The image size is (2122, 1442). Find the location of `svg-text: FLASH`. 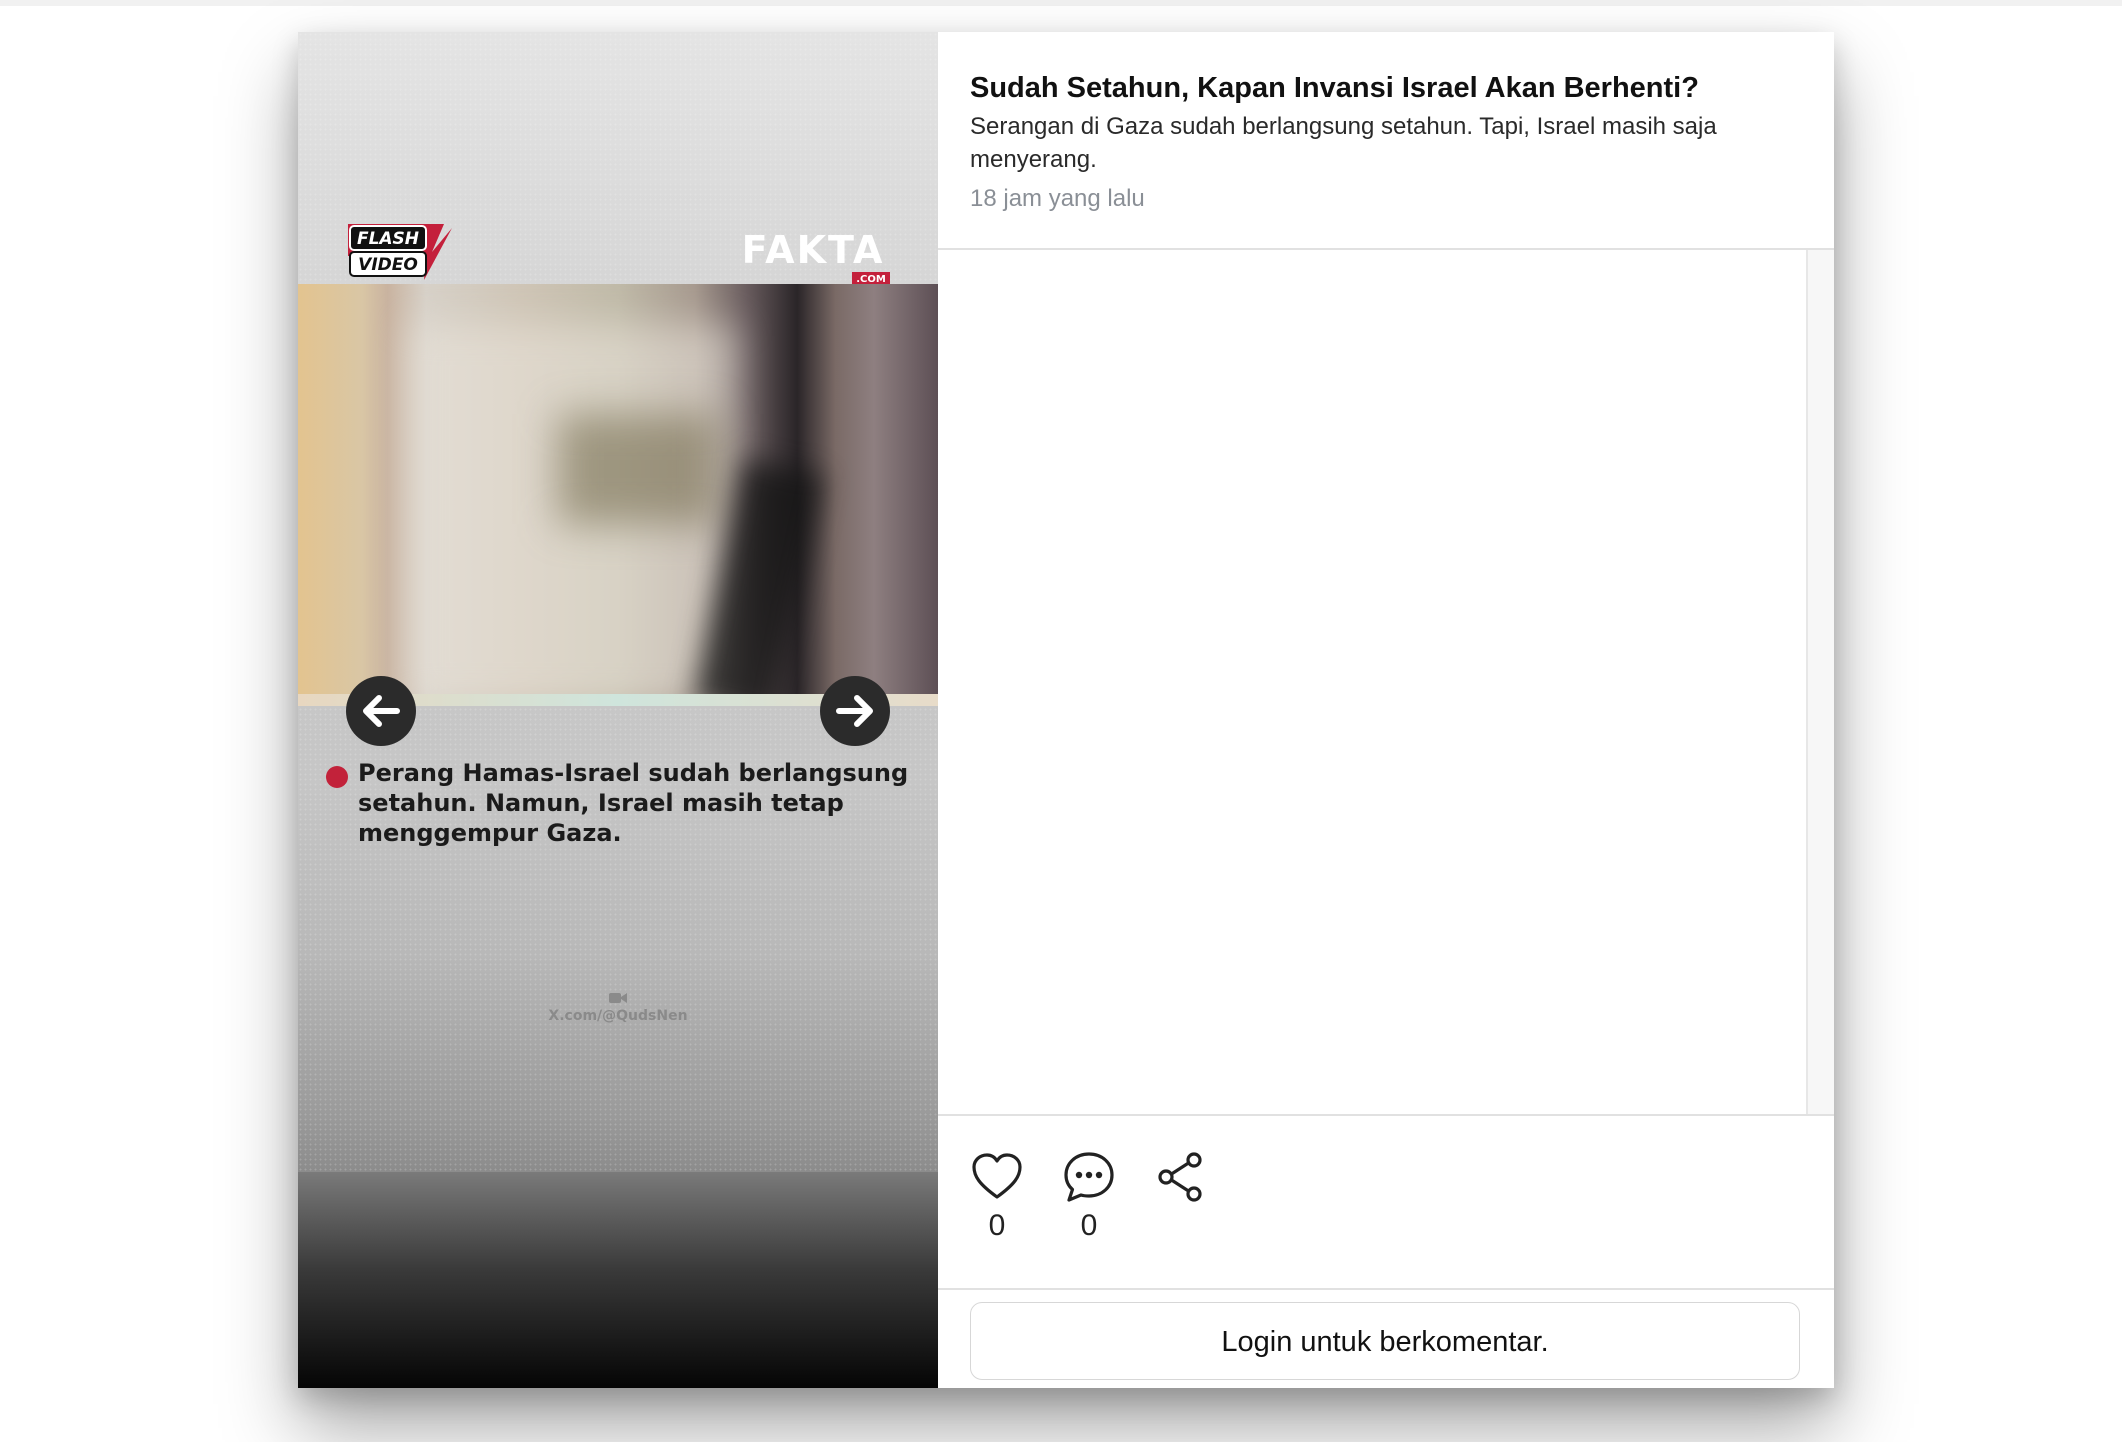

svg-text: FLASH is located at coordinates (388, 239).